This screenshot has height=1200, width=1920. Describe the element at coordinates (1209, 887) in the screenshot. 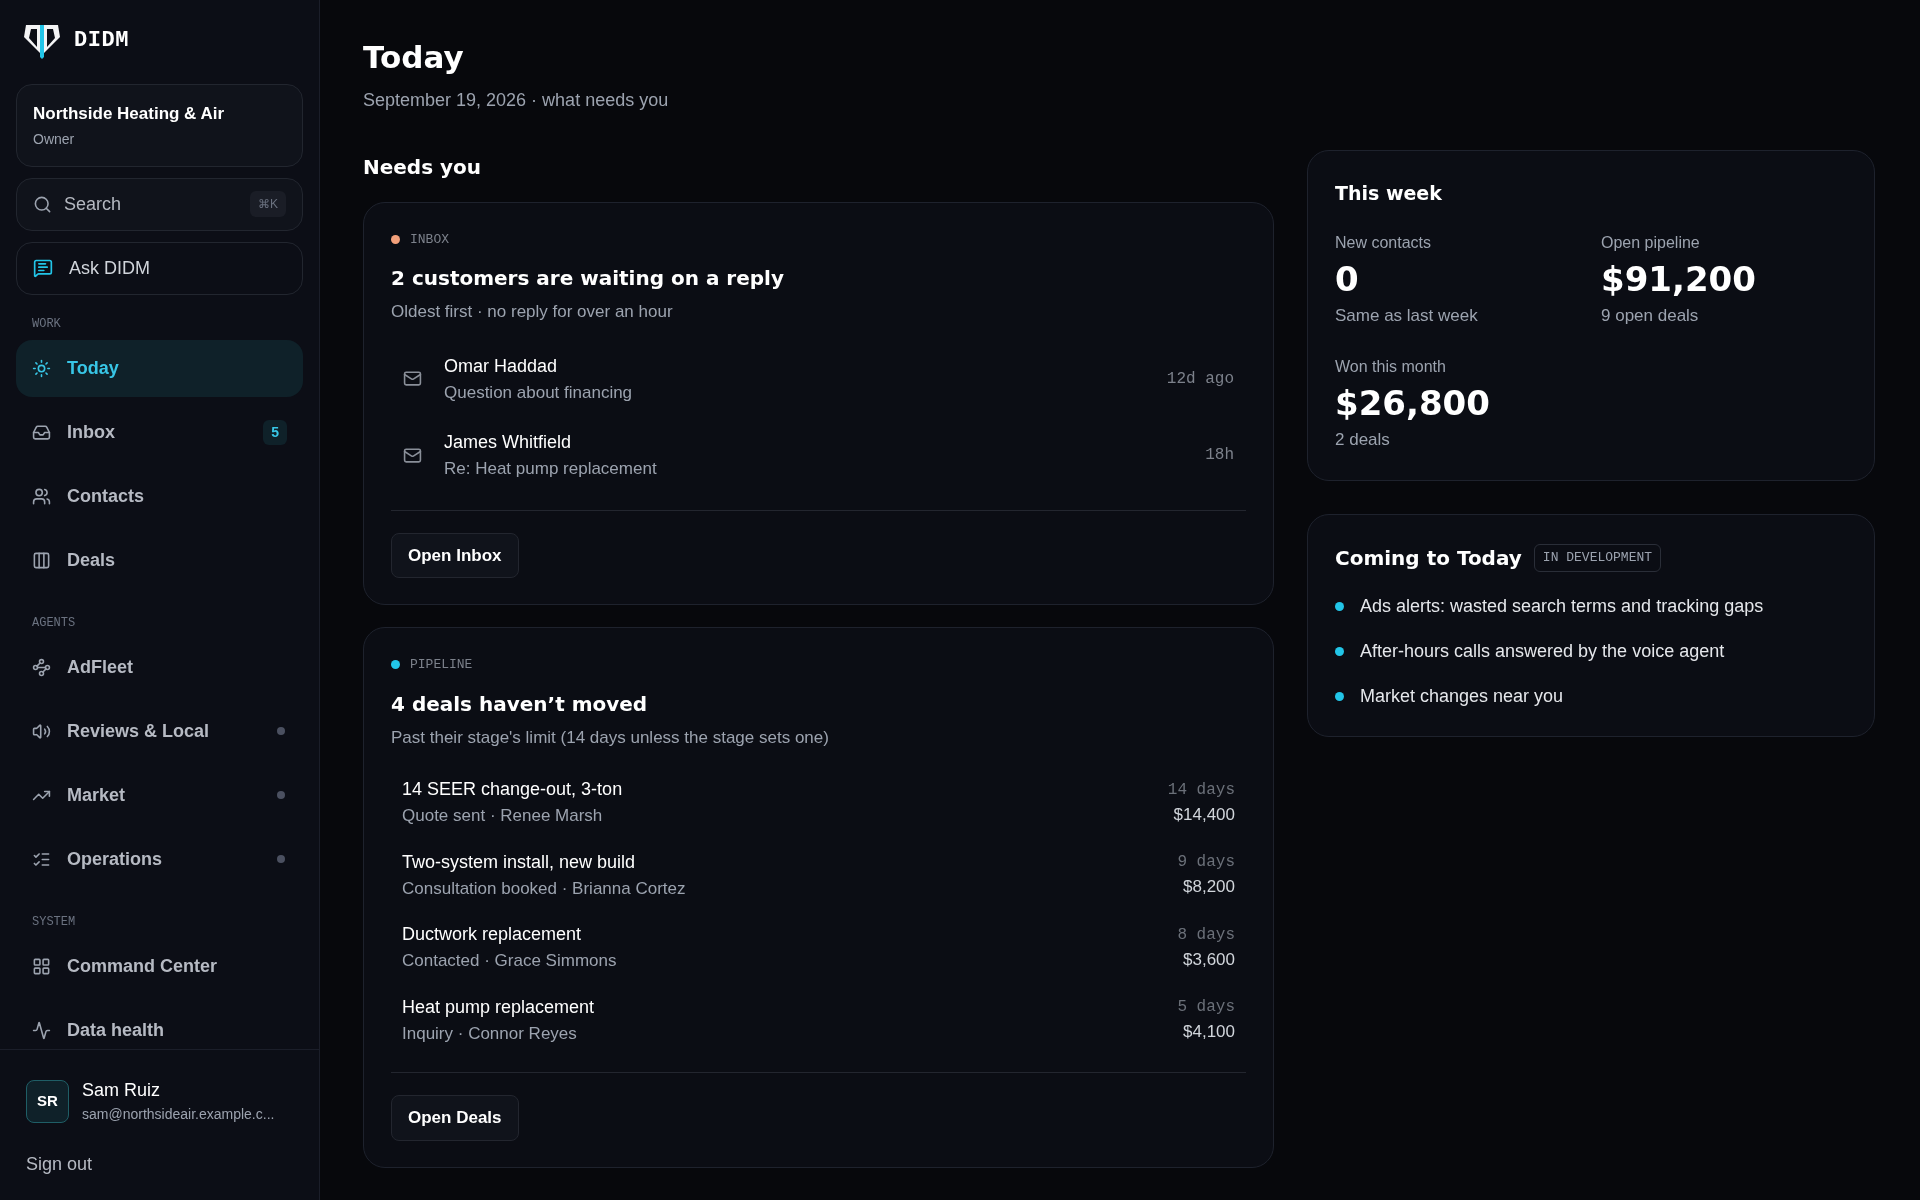

I see `deal-amount: $8,200` at that location.